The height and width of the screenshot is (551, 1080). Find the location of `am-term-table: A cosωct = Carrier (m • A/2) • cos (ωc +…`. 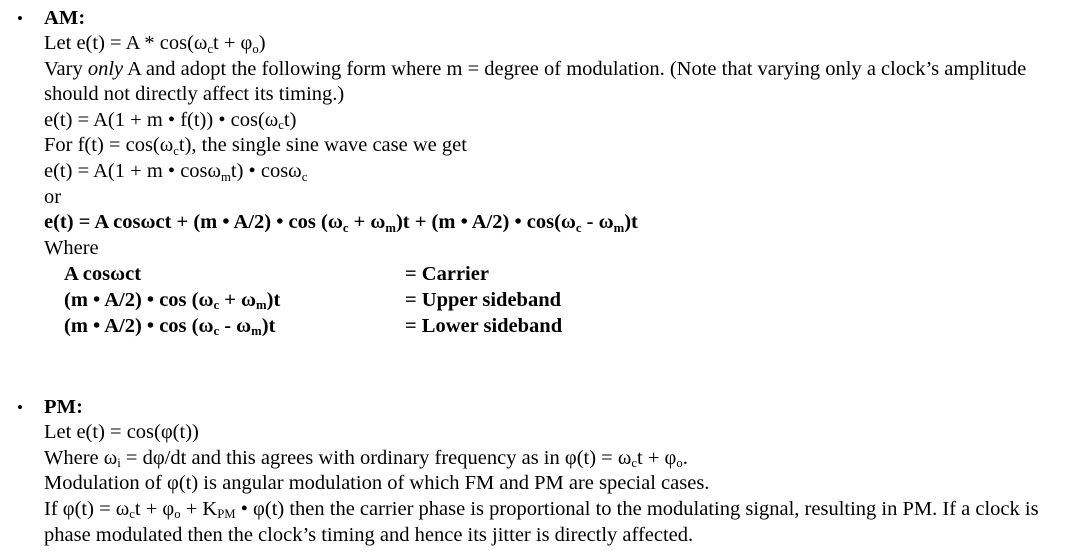

am-term-table: A cosωct = Carrier (m • A/2) • cos (ωc +… is located at coordinates (562, 300).